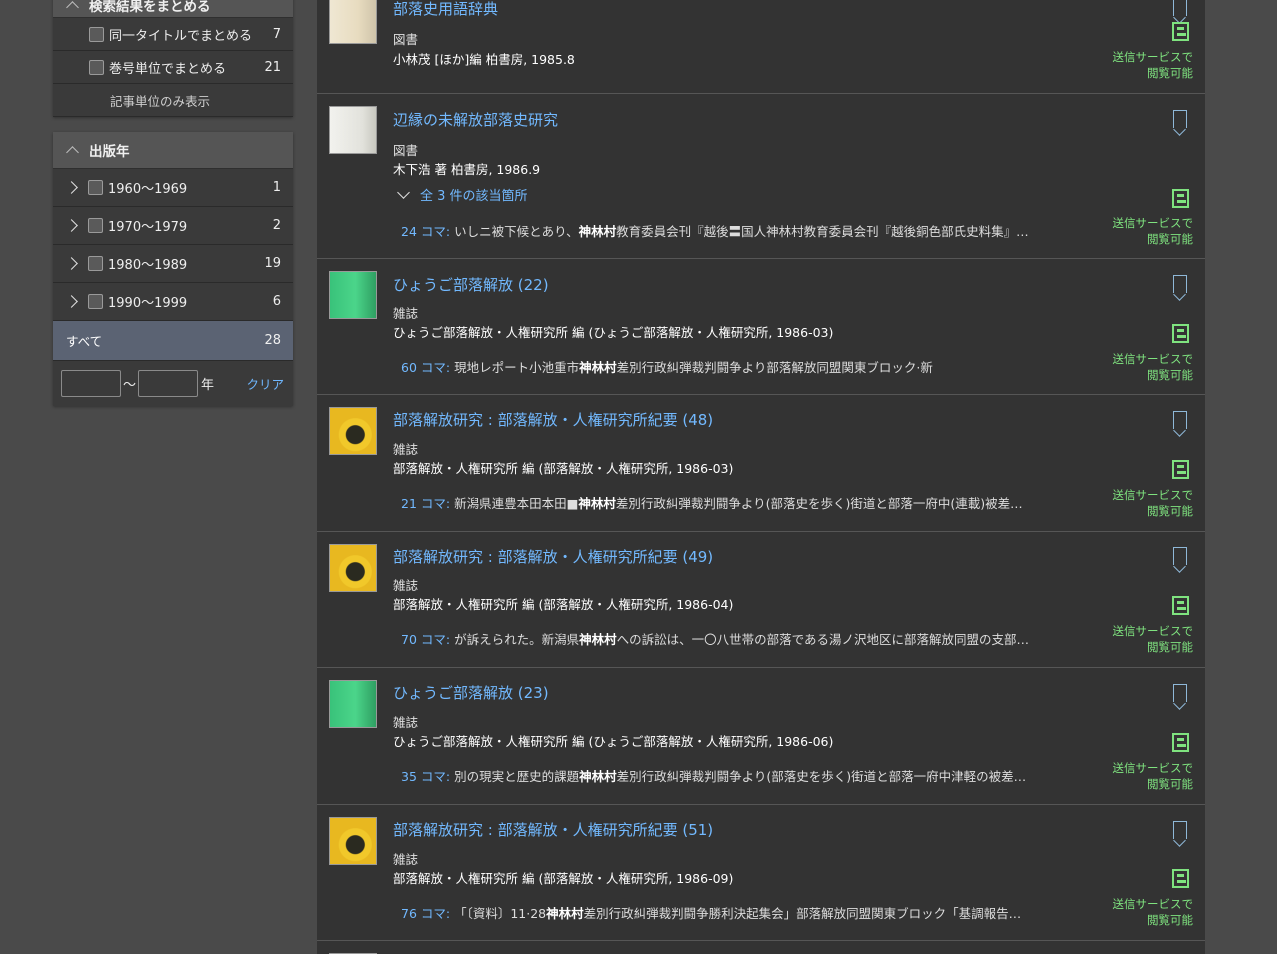 This screenshot has width=1277, height=954. What do you see at coordinates (276, 187) in the screenshot?
I see `year-count: 1` at bounding box center [276, 187].